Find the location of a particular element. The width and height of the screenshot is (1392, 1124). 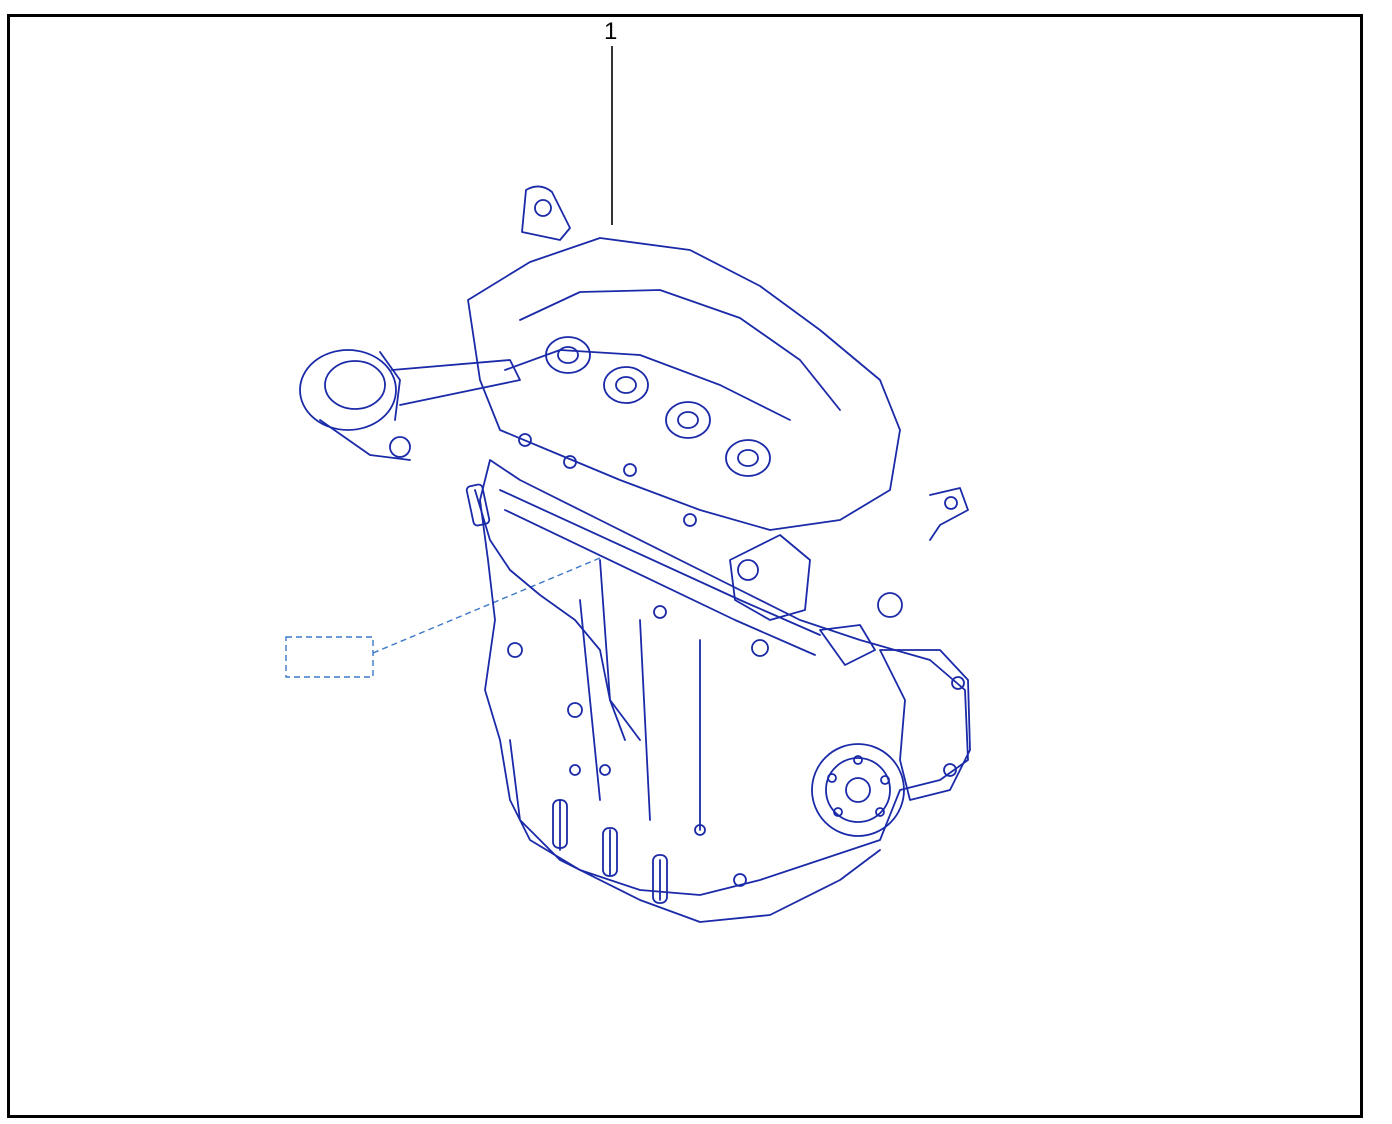

coolant-outlet is located at coordinates (847, 645).